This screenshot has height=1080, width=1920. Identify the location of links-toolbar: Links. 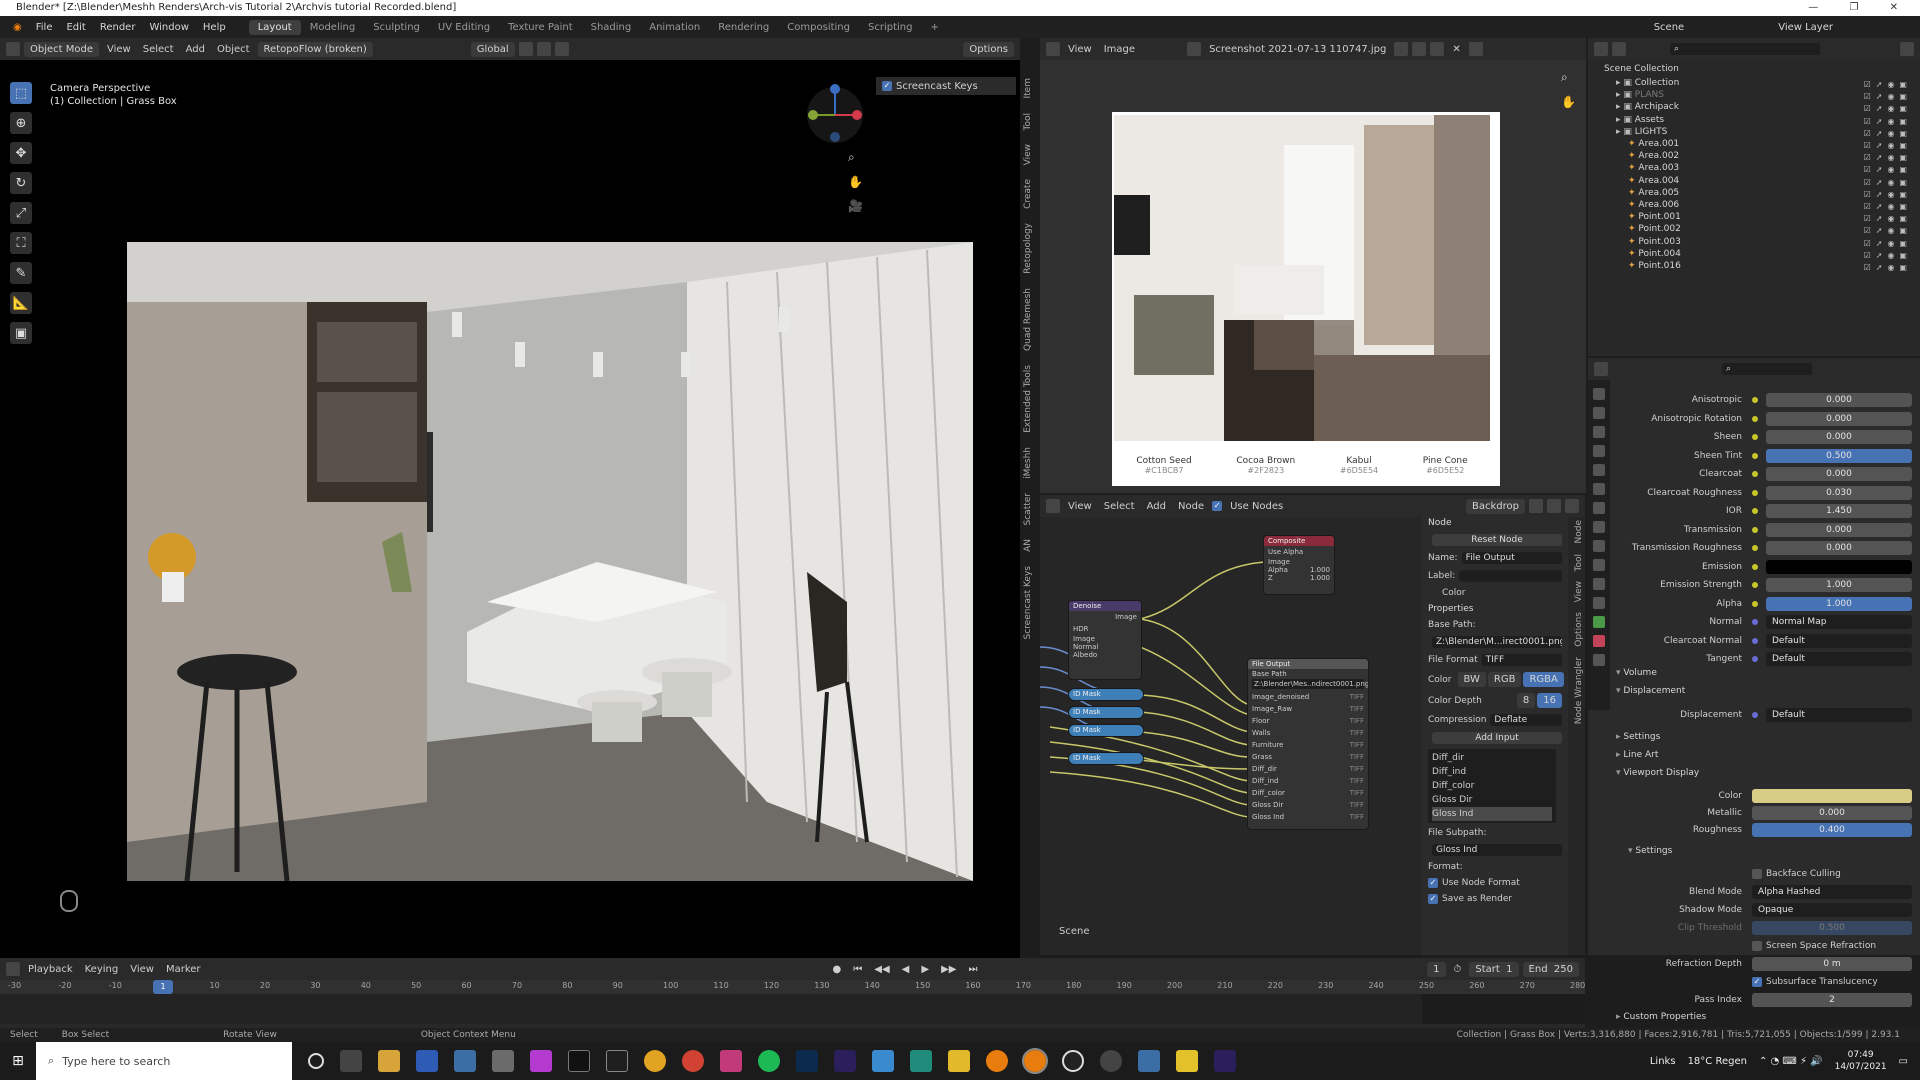
(1663, 1061).